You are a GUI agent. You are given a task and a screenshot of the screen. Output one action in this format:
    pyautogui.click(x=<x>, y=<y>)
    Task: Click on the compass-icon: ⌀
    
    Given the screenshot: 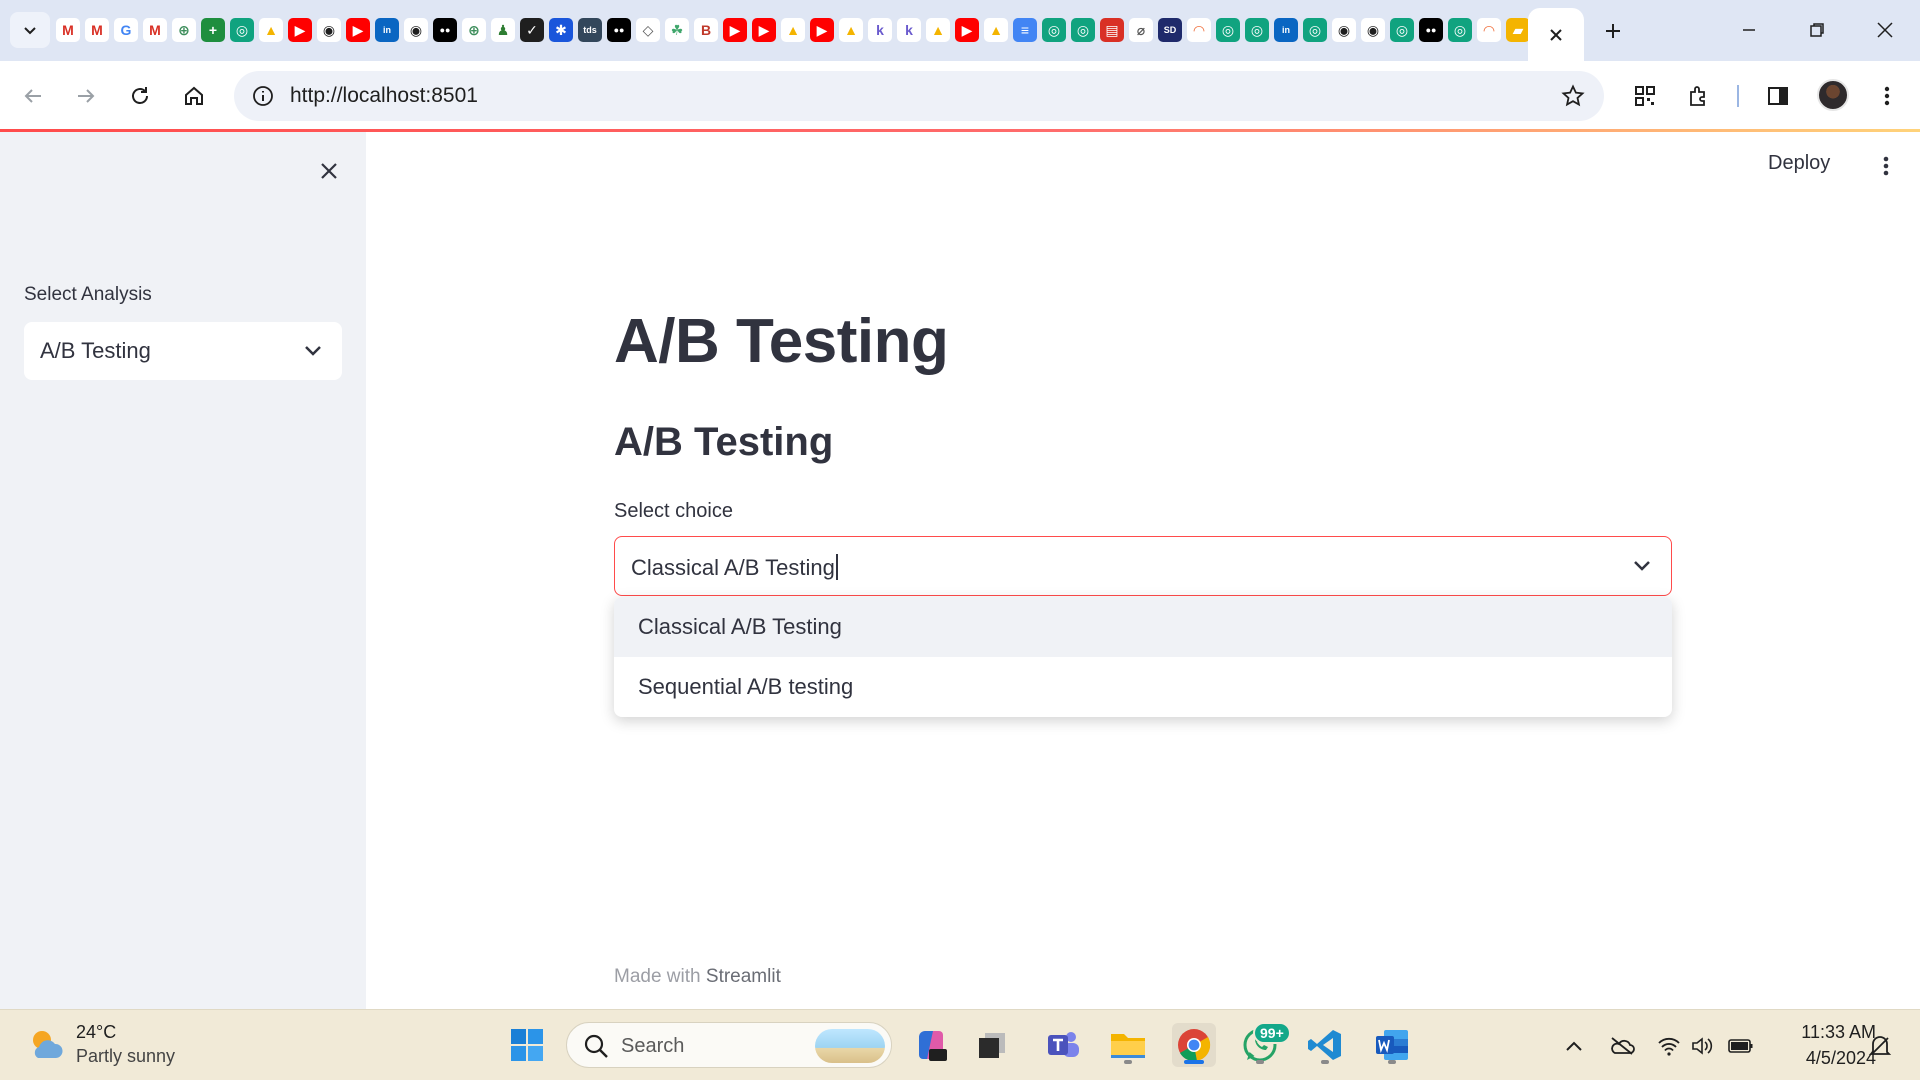 What is the action you would take?
    pyautogui.click(x=1141, y=30)
    